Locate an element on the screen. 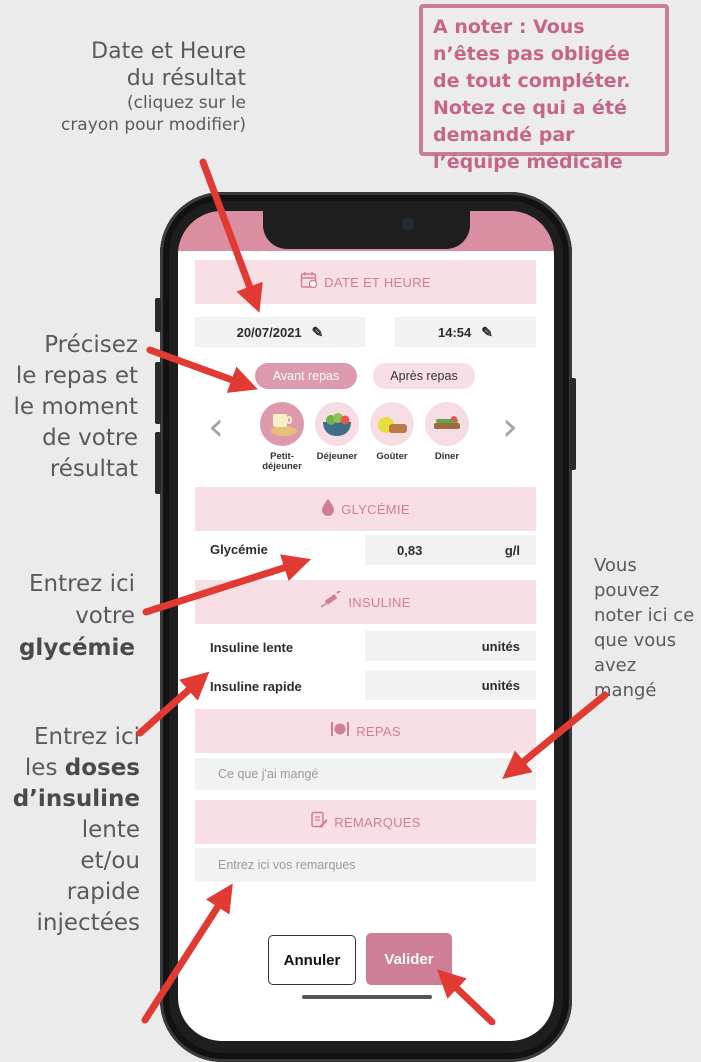 The image size is (701, 1062). meal-label: Déjeuner is located at coordinates (337, 456).